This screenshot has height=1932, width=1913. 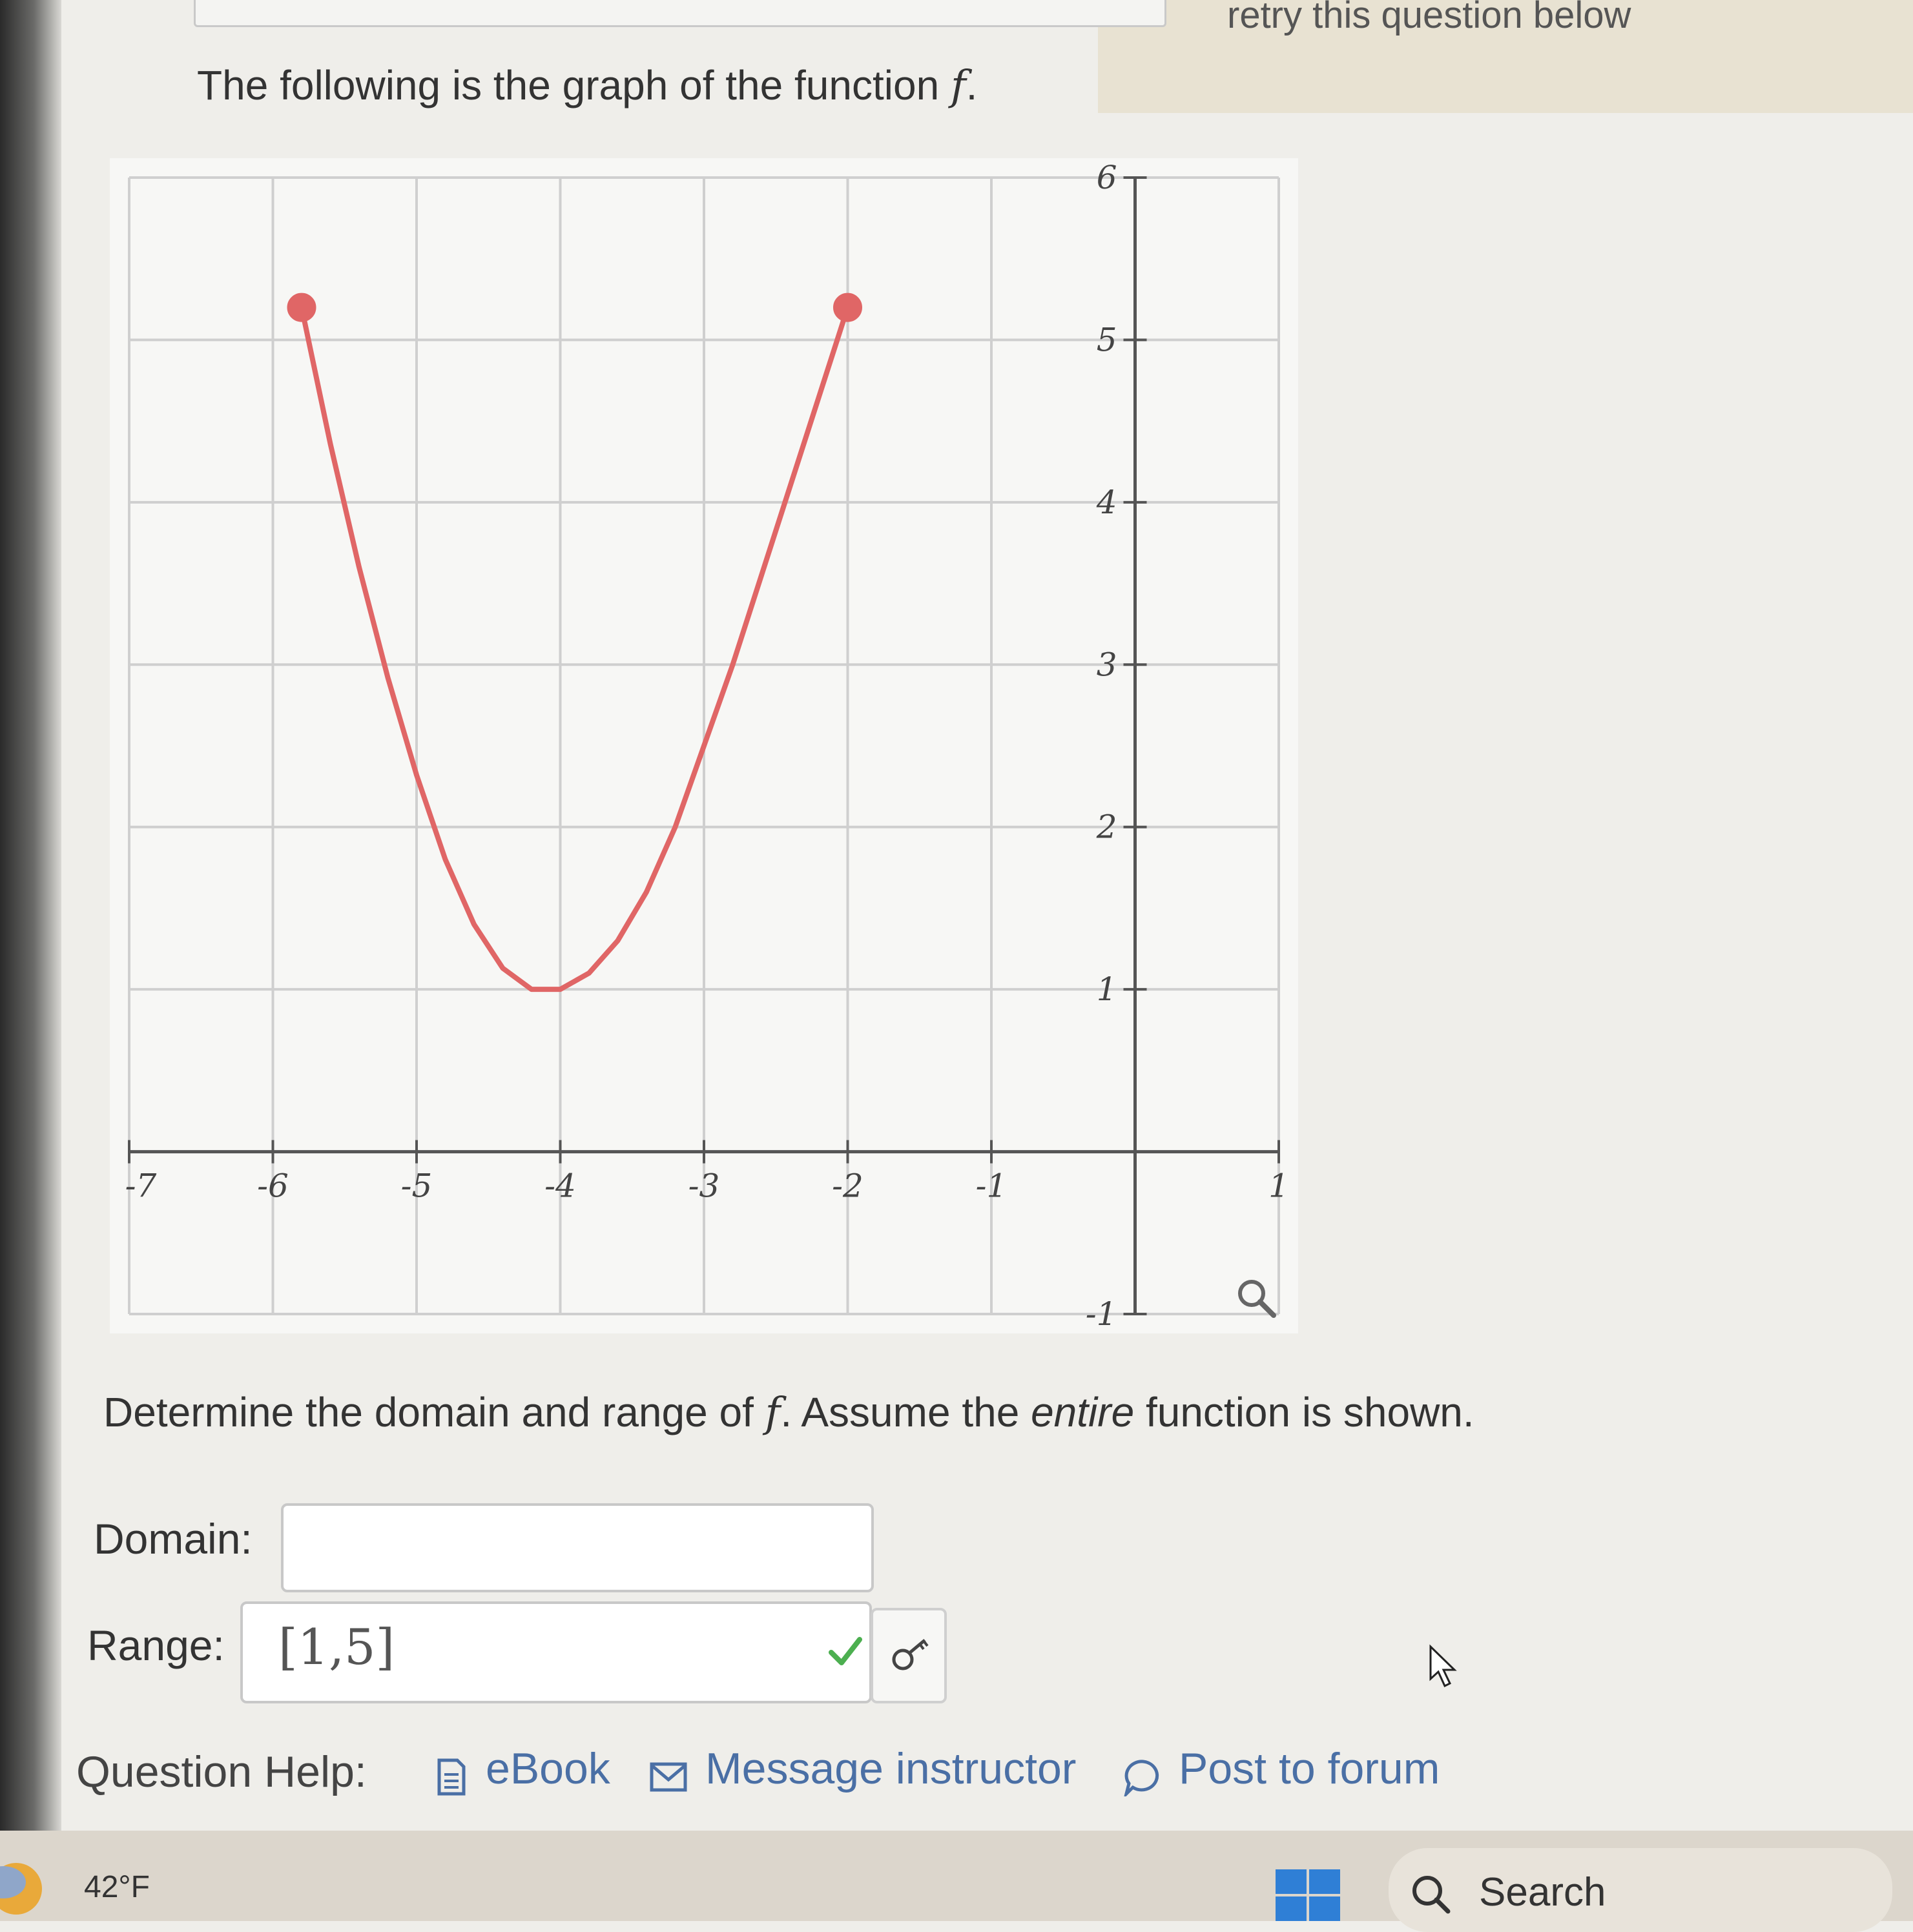 I want to click on forum-bubble-icon, so click(x=1141, y=1778).